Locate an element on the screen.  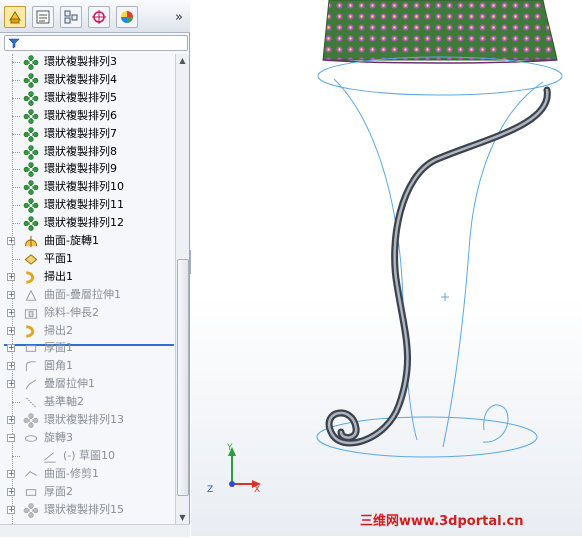
tab-configurationmanager is located at coordinates (71, 17).